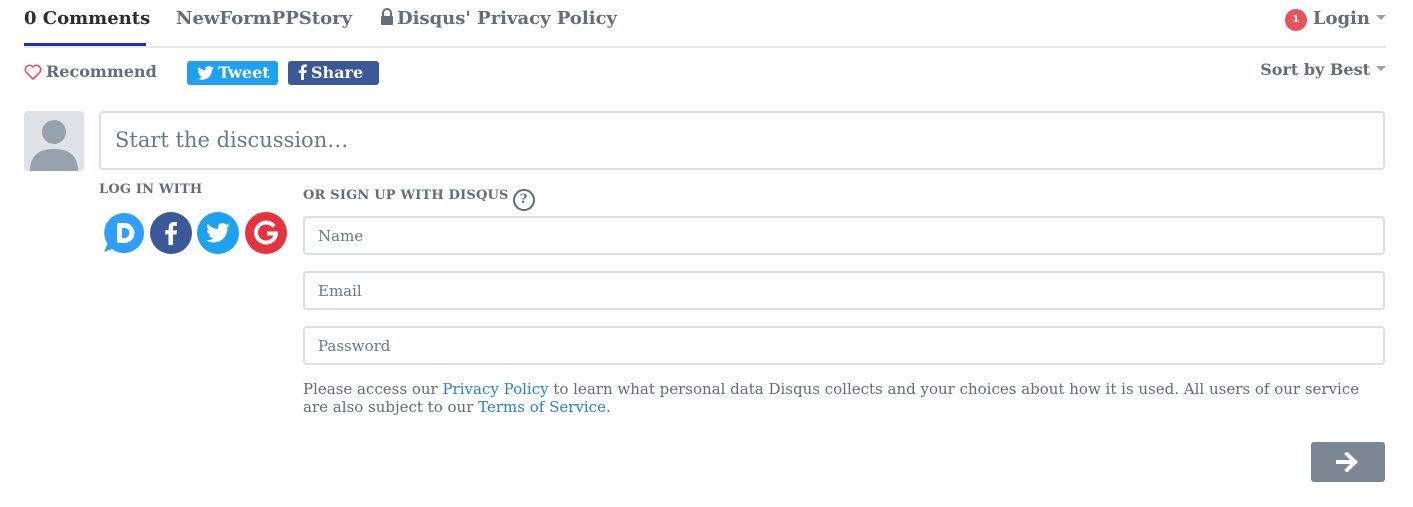 This screenshot has height=507, width=1413. What do you see at coordinates (264, 18) in the screenshot?
I see `tab-community: NewFormPPStory` at bounding box center [264, 18].